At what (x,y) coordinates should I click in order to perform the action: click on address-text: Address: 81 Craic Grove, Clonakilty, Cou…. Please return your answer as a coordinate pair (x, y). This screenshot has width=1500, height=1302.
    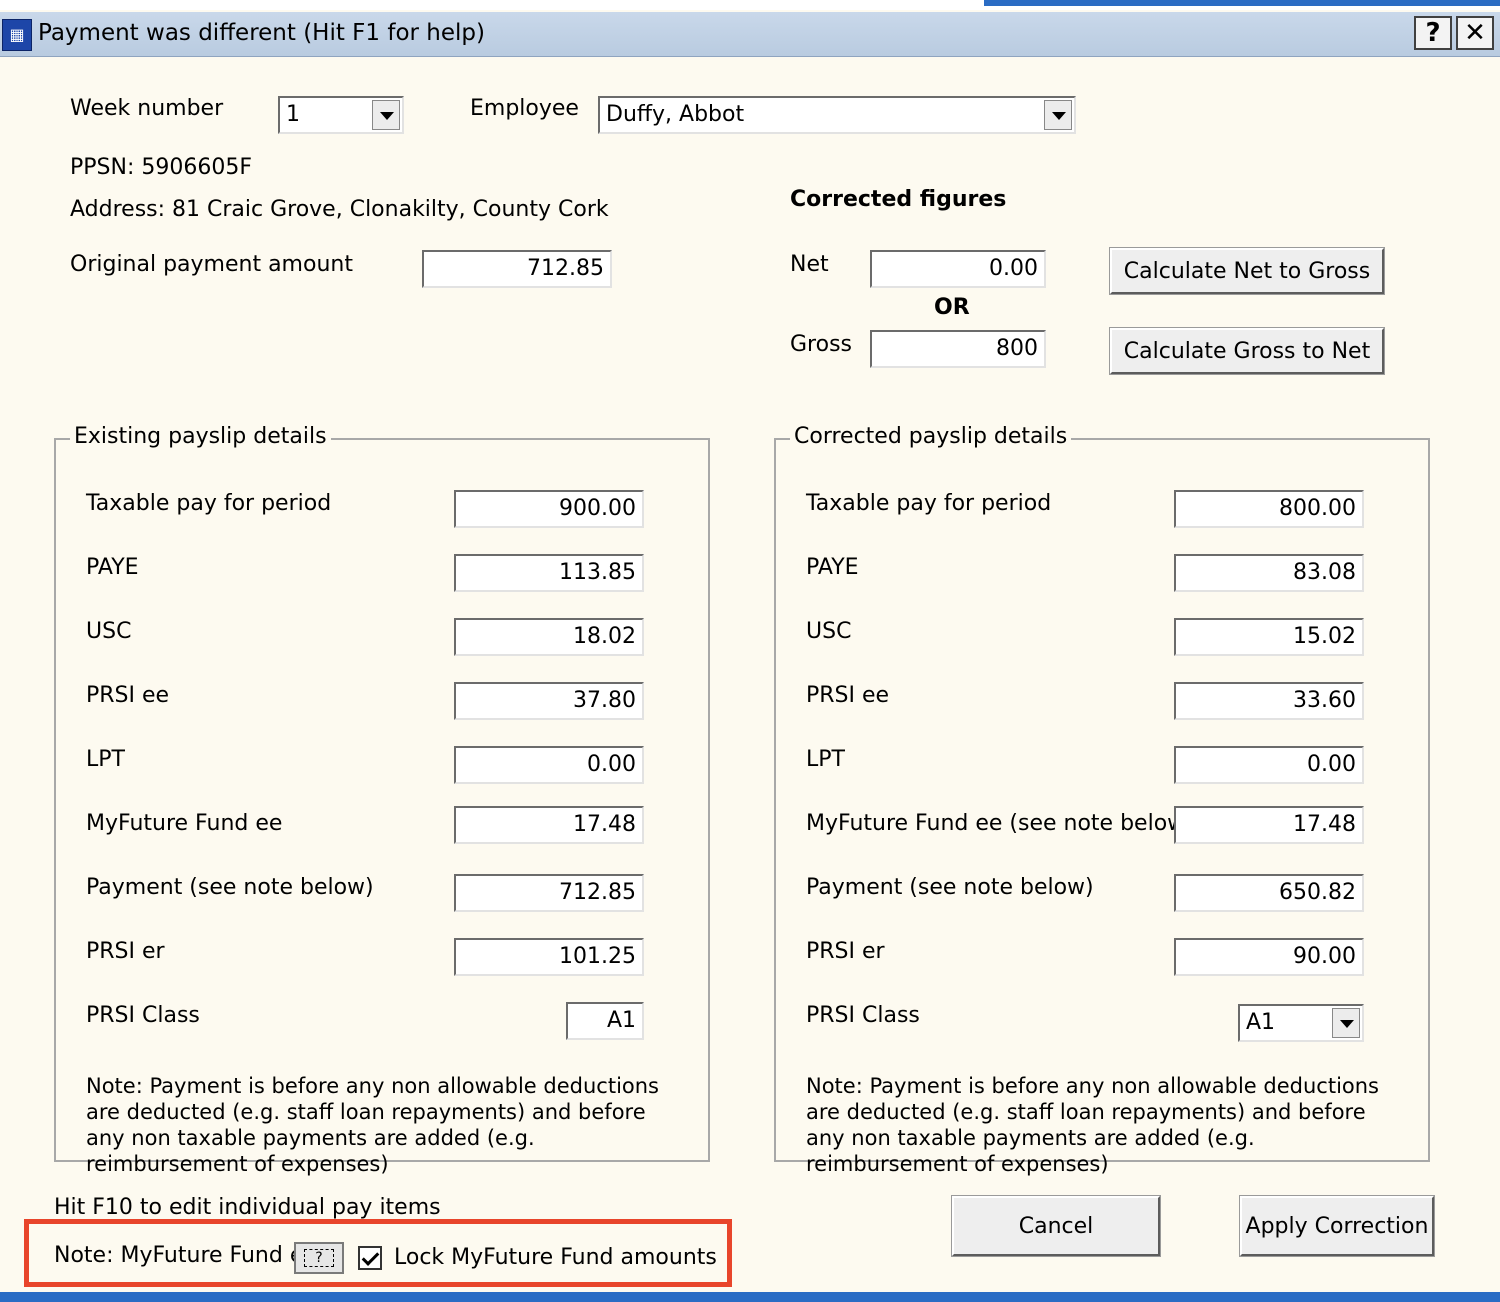
    Looking at the image, I should click on (339, 209).